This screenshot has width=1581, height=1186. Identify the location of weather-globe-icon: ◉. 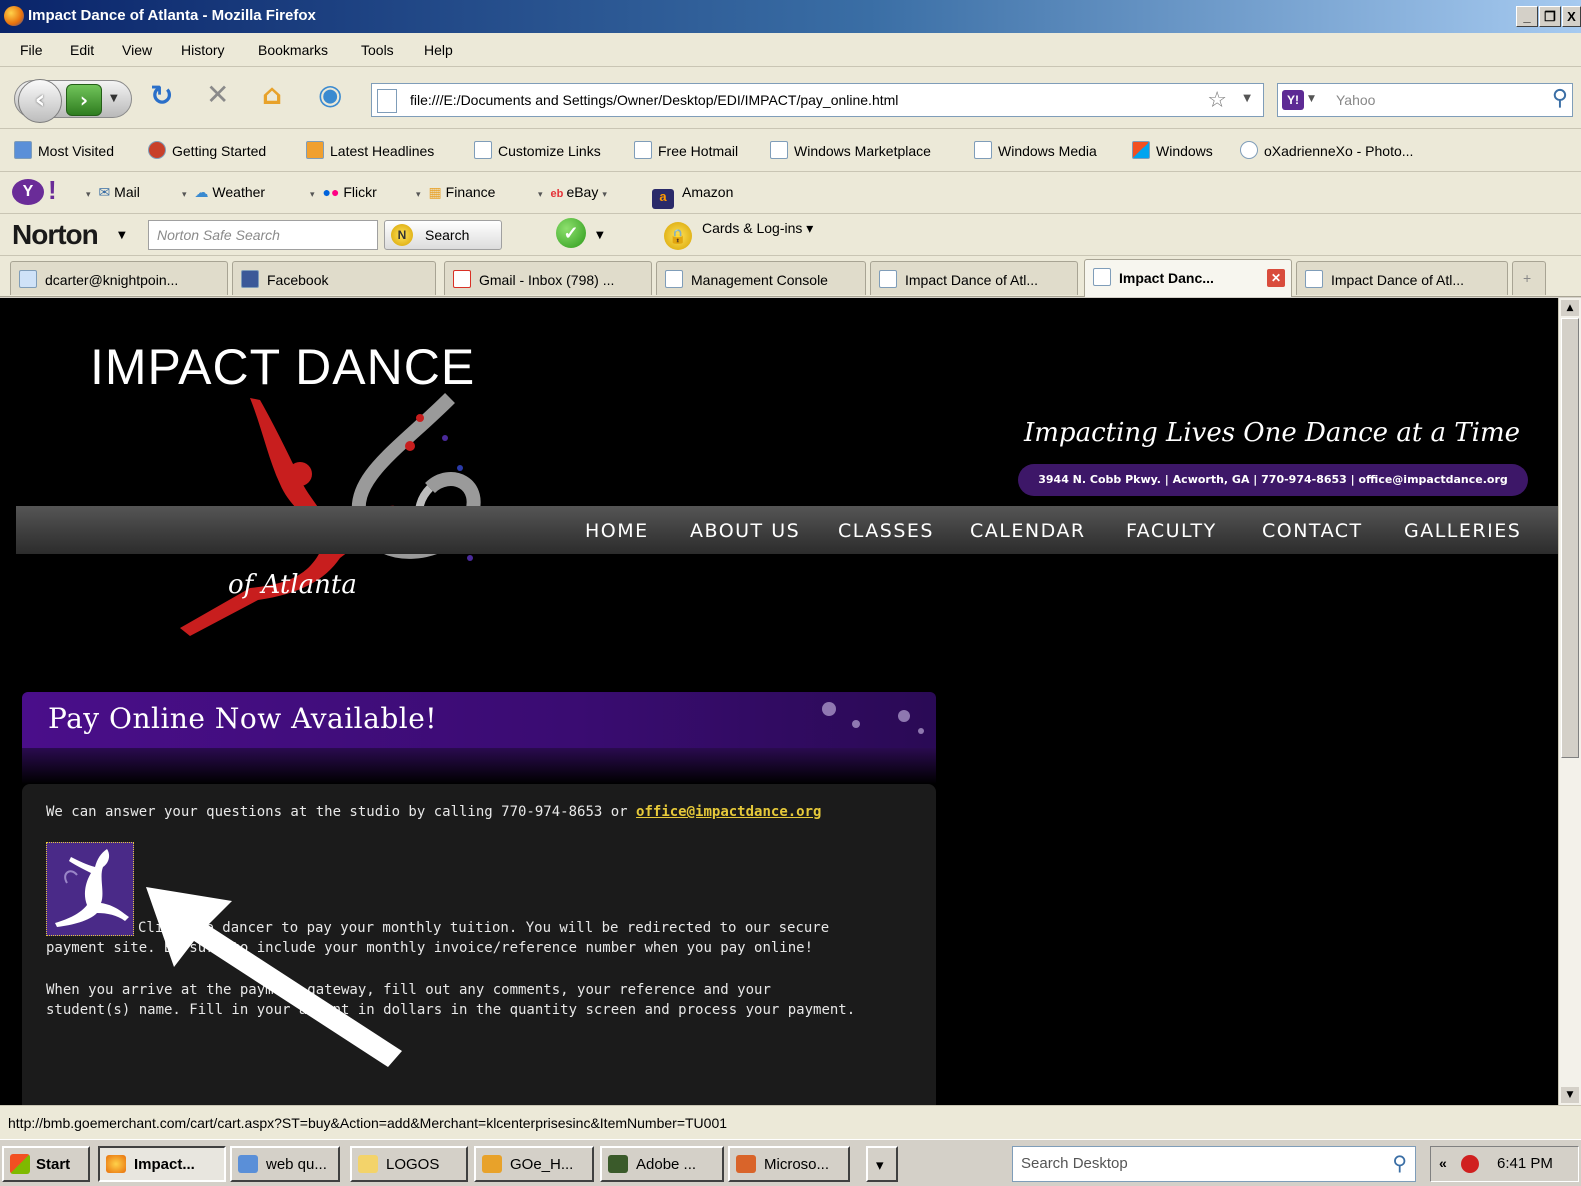
(330, 94).